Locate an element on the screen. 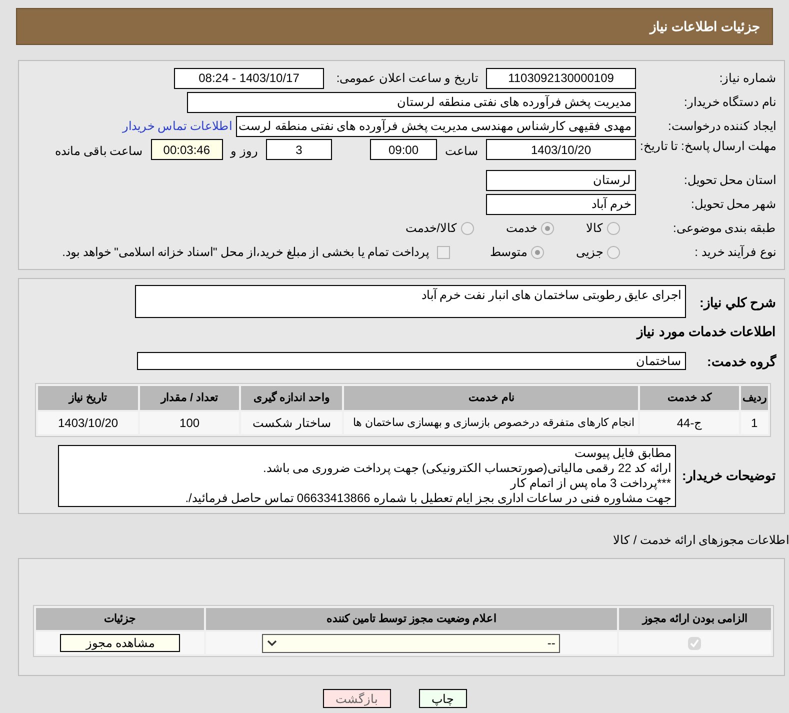 The height and width of the screenshot is (713, 789). field-label: گروه خدمت: is located at coordinates (741, 361).